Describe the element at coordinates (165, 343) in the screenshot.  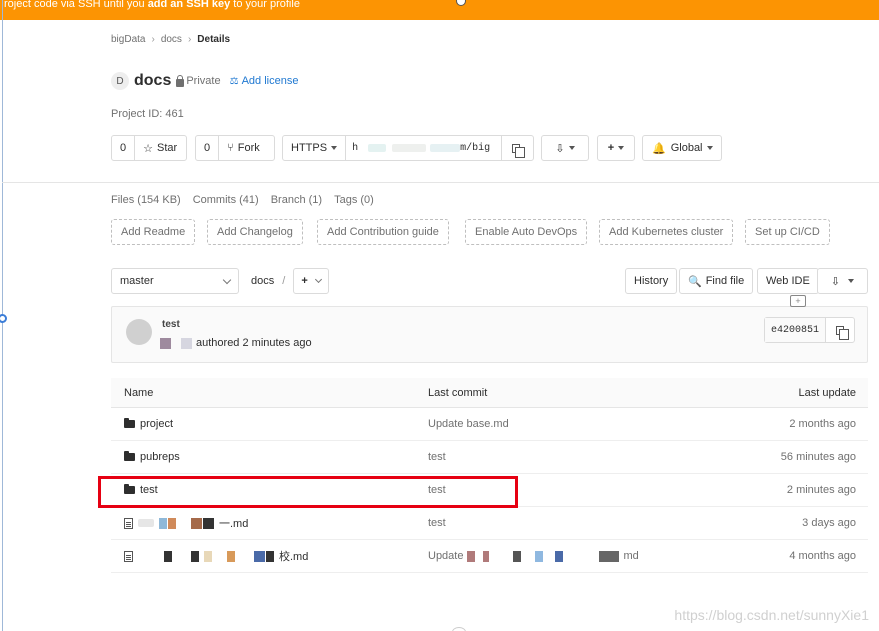
I see `redacted-avatar` at that location.